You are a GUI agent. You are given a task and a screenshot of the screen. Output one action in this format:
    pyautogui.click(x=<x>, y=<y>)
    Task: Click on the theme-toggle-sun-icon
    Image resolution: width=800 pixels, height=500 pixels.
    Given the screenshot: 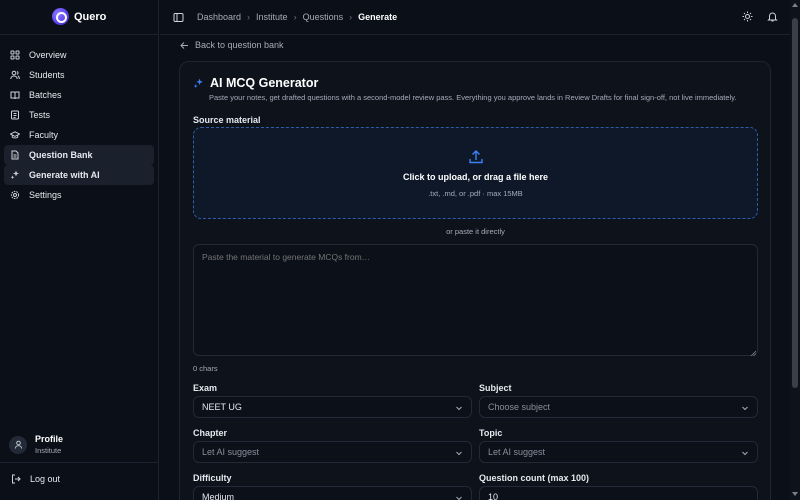 What is the action you would take?
    pyautogui.click(x=747, y=17)
    